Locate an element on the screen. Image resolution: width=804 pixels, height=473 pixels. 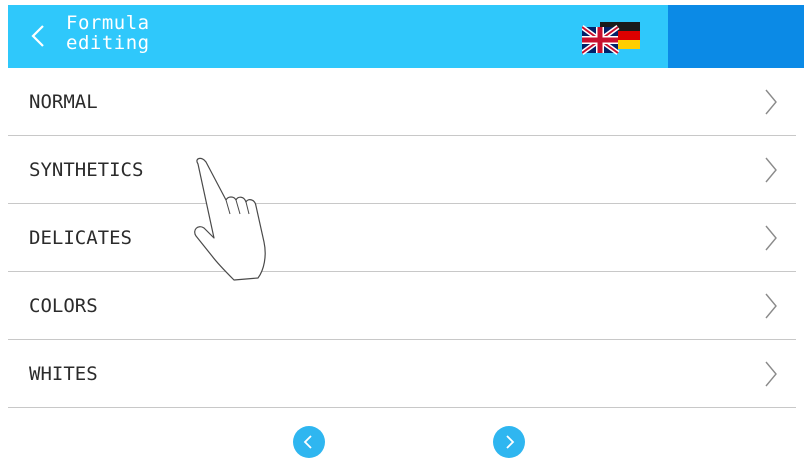
header-bar: Formula editing is located at coordinates (406, 36).